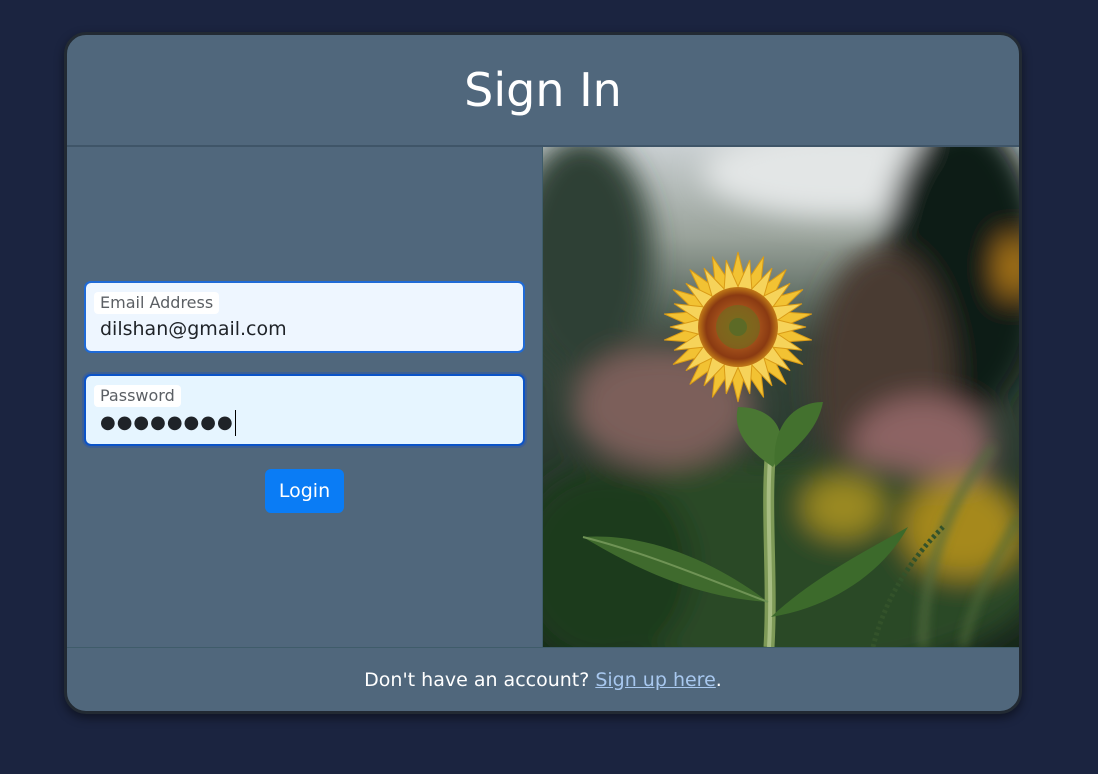  What do you see at coordinates (157, 303) in the screenshot?
I see `email-field-label: Email Address` at bounding box center [157, 303].